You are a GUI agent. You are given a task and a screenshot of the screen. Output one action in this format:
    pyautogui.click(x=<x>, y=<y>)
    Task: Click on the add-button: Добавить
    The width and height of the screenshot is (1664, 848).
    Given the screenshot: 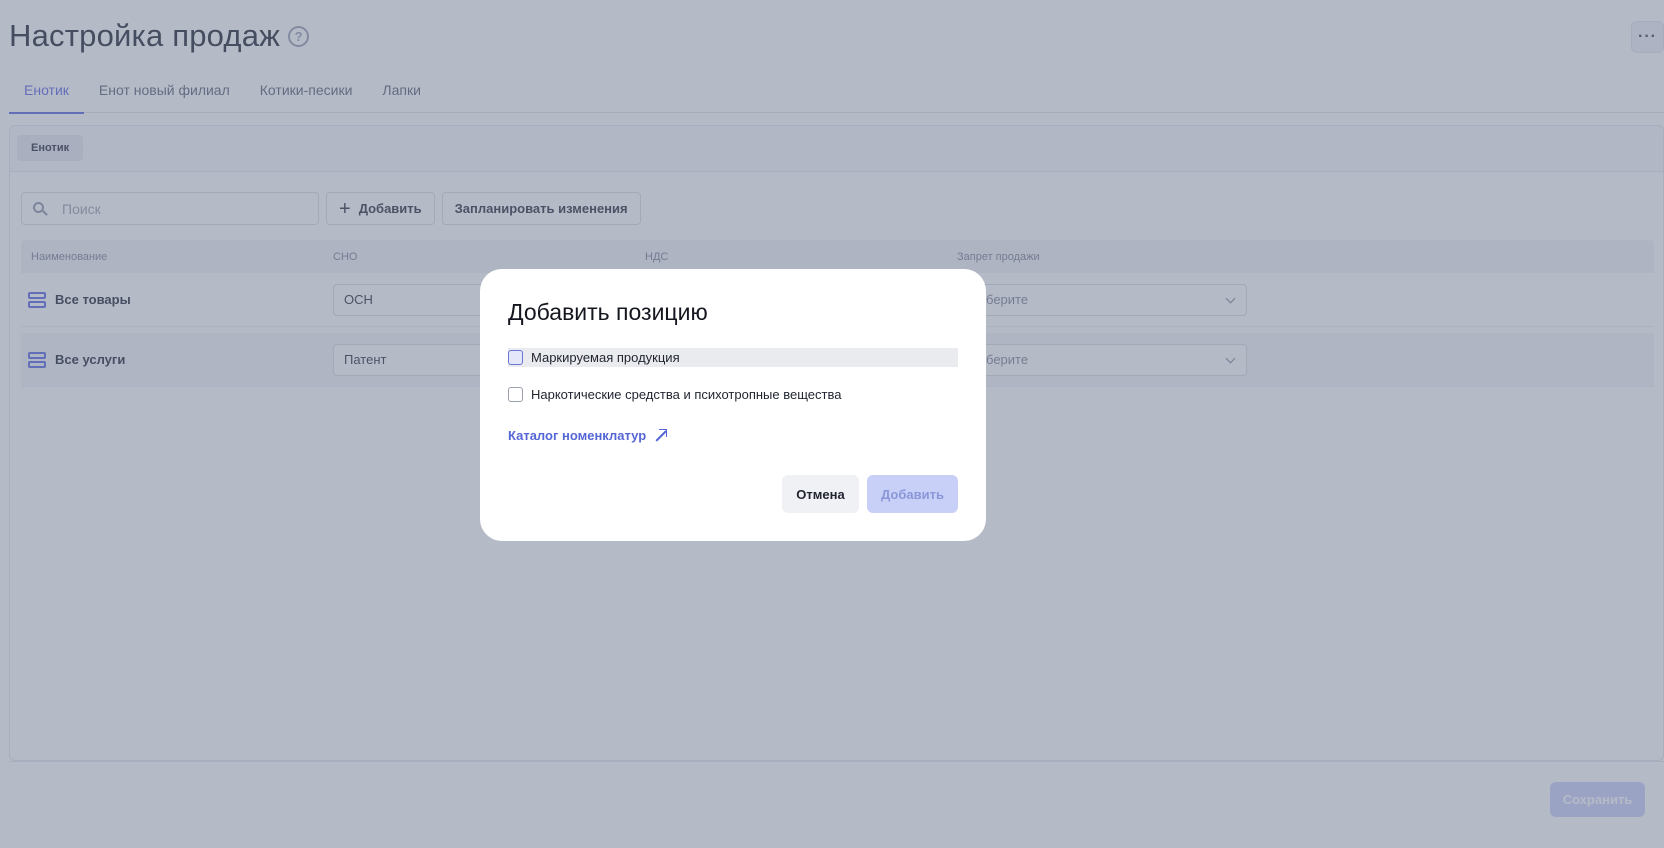 What is the action you would take?
    pyautogui.click(x=912, y=494)
    